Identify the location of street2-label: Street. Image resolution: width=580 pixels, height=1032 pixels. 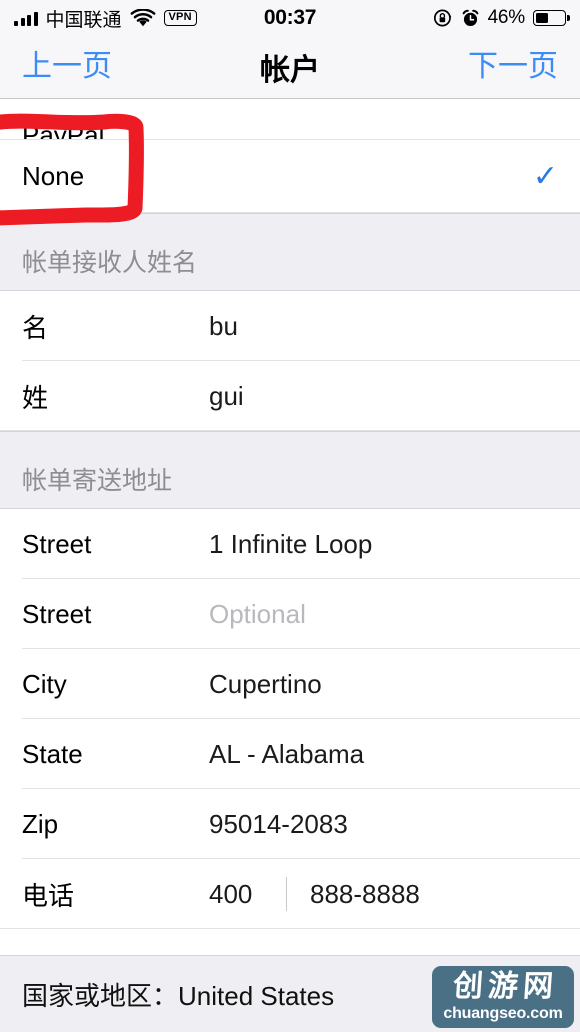
(57, 613).